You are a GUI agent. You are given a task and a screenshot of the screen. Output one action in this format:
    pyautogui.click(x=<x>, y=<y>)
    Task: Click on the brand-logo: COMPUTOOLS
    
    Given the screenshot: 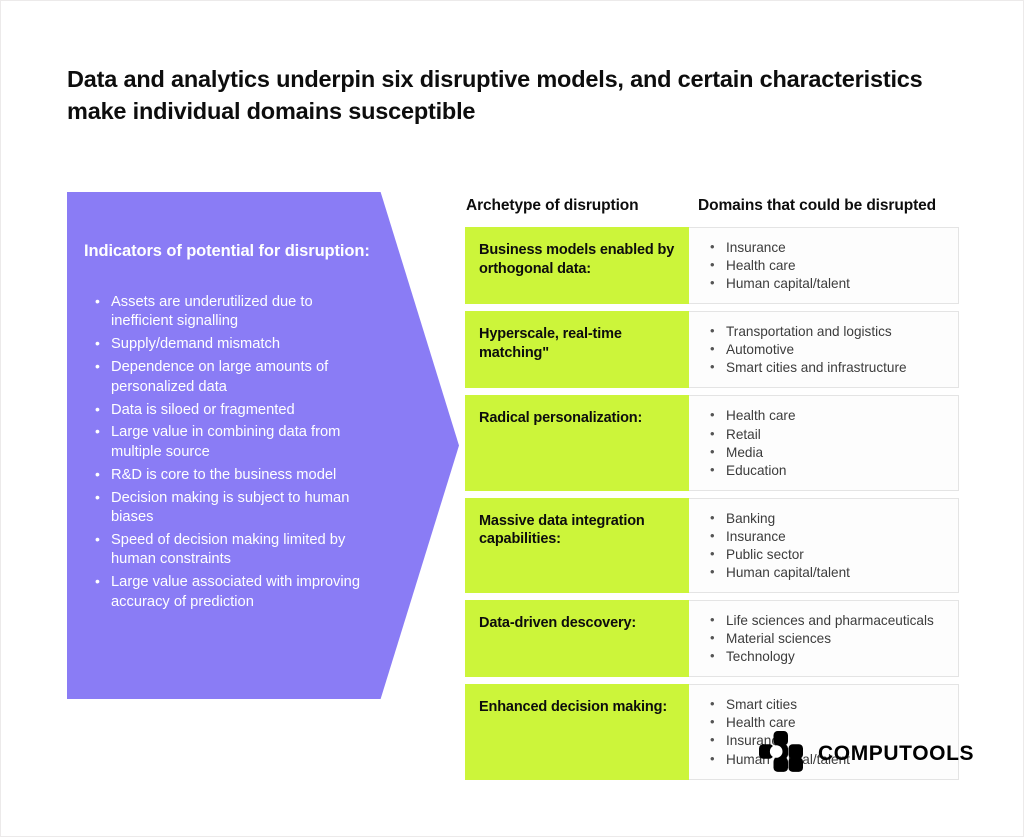 What is the action you would take?
    pyautogui.click(x=866, y=753)
    